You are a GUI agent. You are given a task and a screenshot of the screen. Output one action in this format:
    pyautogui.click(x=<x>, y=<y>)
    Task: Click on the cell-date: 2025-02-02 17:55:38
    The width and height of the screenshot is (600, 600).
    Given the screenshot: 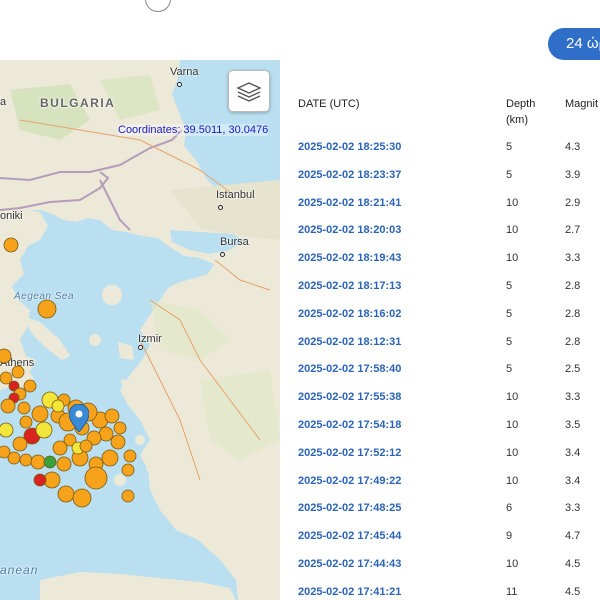 What is the action you would take?
    pyautogui.click(x=349, y=397)
    